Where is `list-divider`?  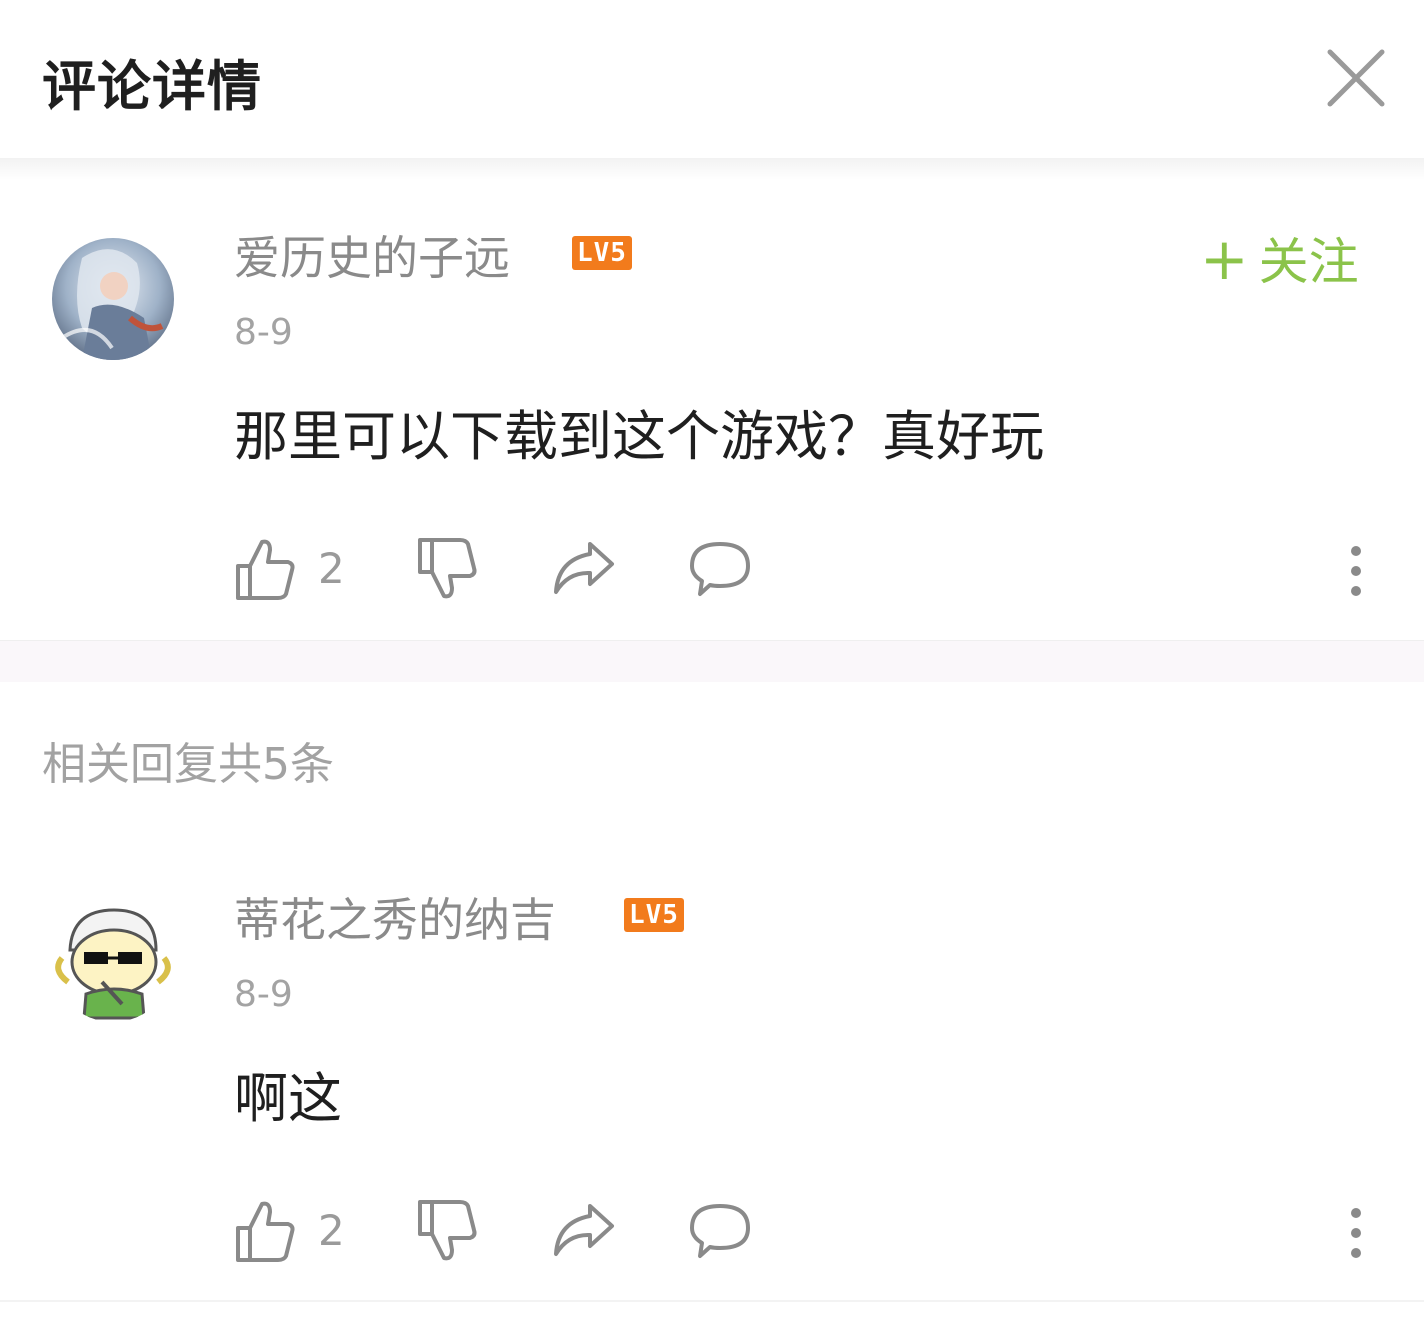 list-divider is located at coordinates (712, 1301).